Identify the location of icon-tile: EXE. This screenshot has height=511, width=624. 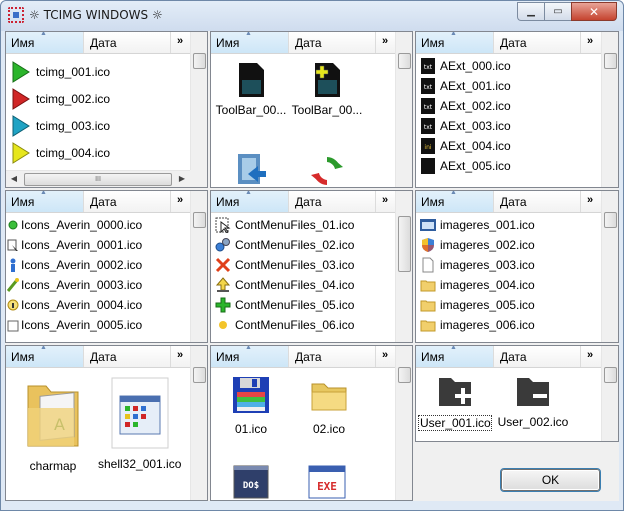
(327, 482).